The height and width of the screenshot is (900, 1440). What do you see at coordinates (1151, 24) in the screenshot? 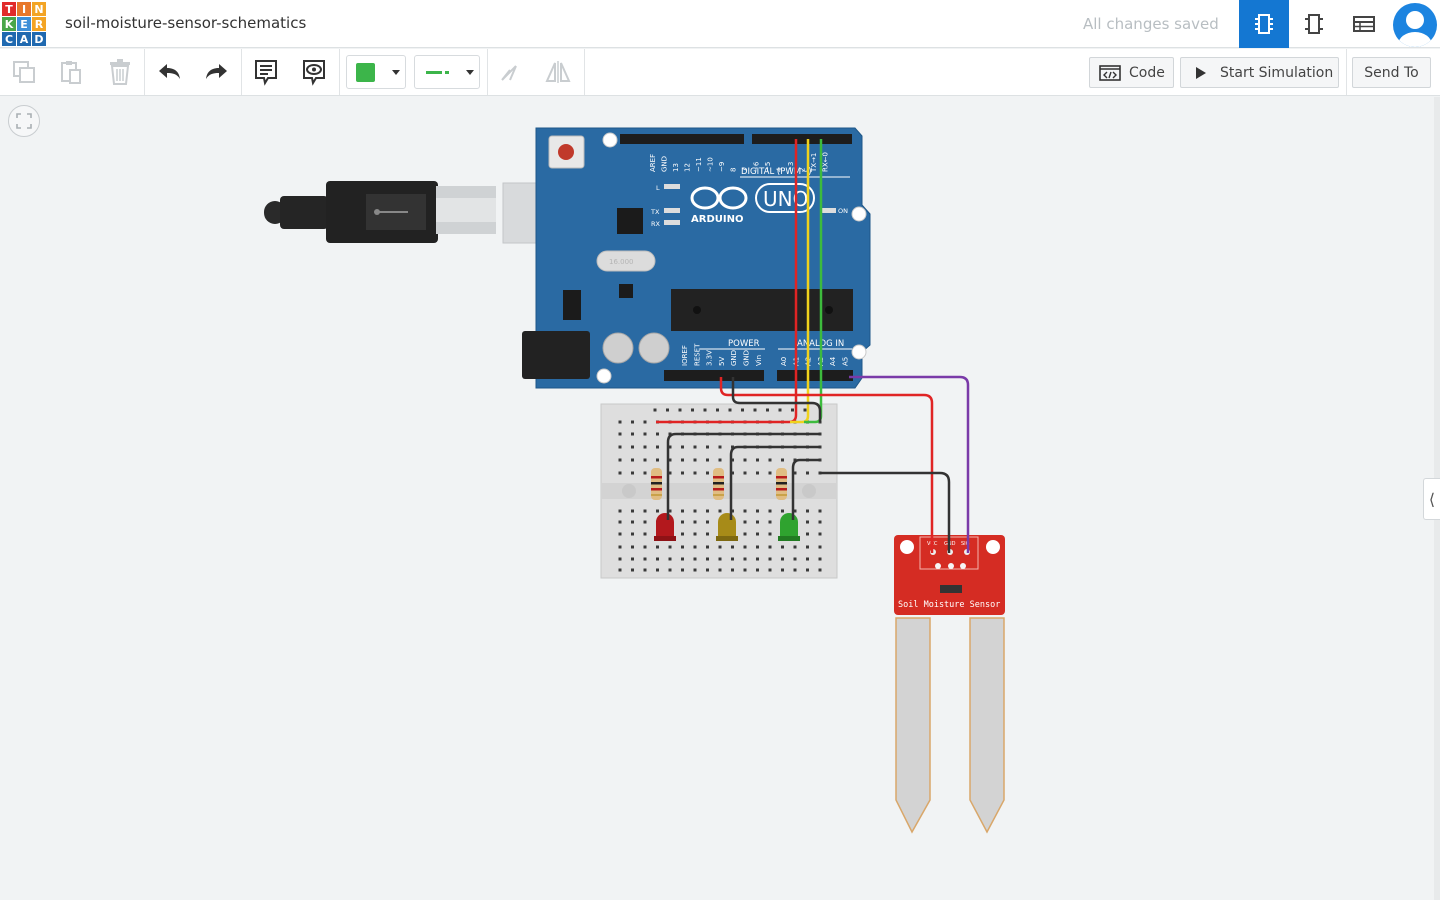
I see `save-status: All changes saved` at bounding box center [1151, 24].